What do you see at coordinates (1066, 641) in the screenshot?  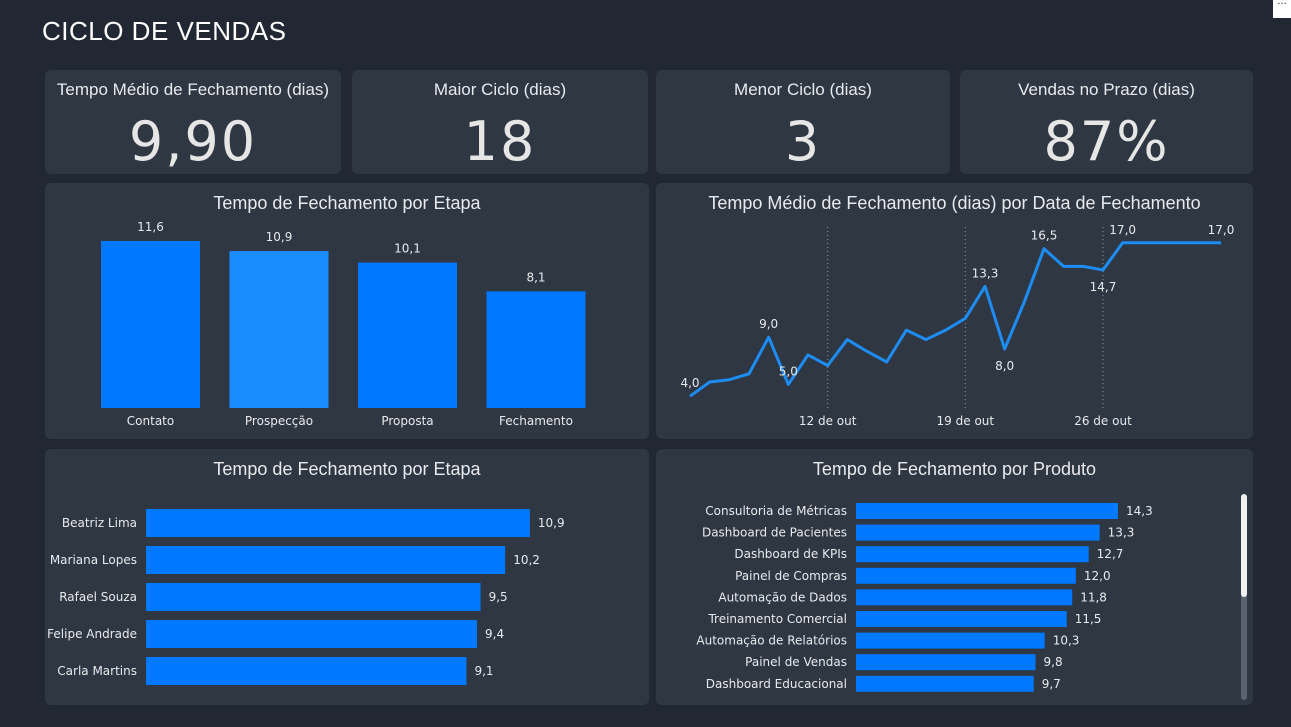 I see `data-label: 10,3` at bounding box center [1066, 641].